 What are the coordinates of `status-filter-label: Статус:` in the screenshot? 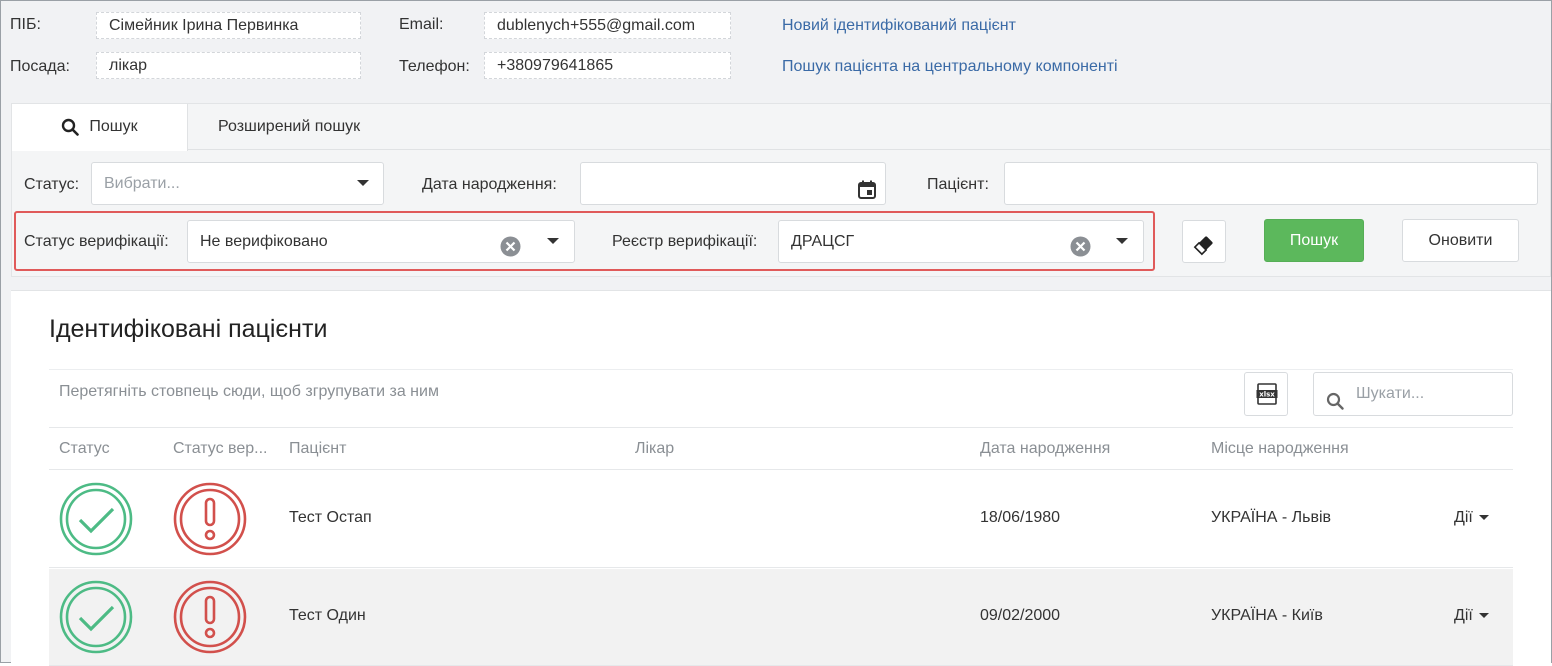 It's located at (52, 184).